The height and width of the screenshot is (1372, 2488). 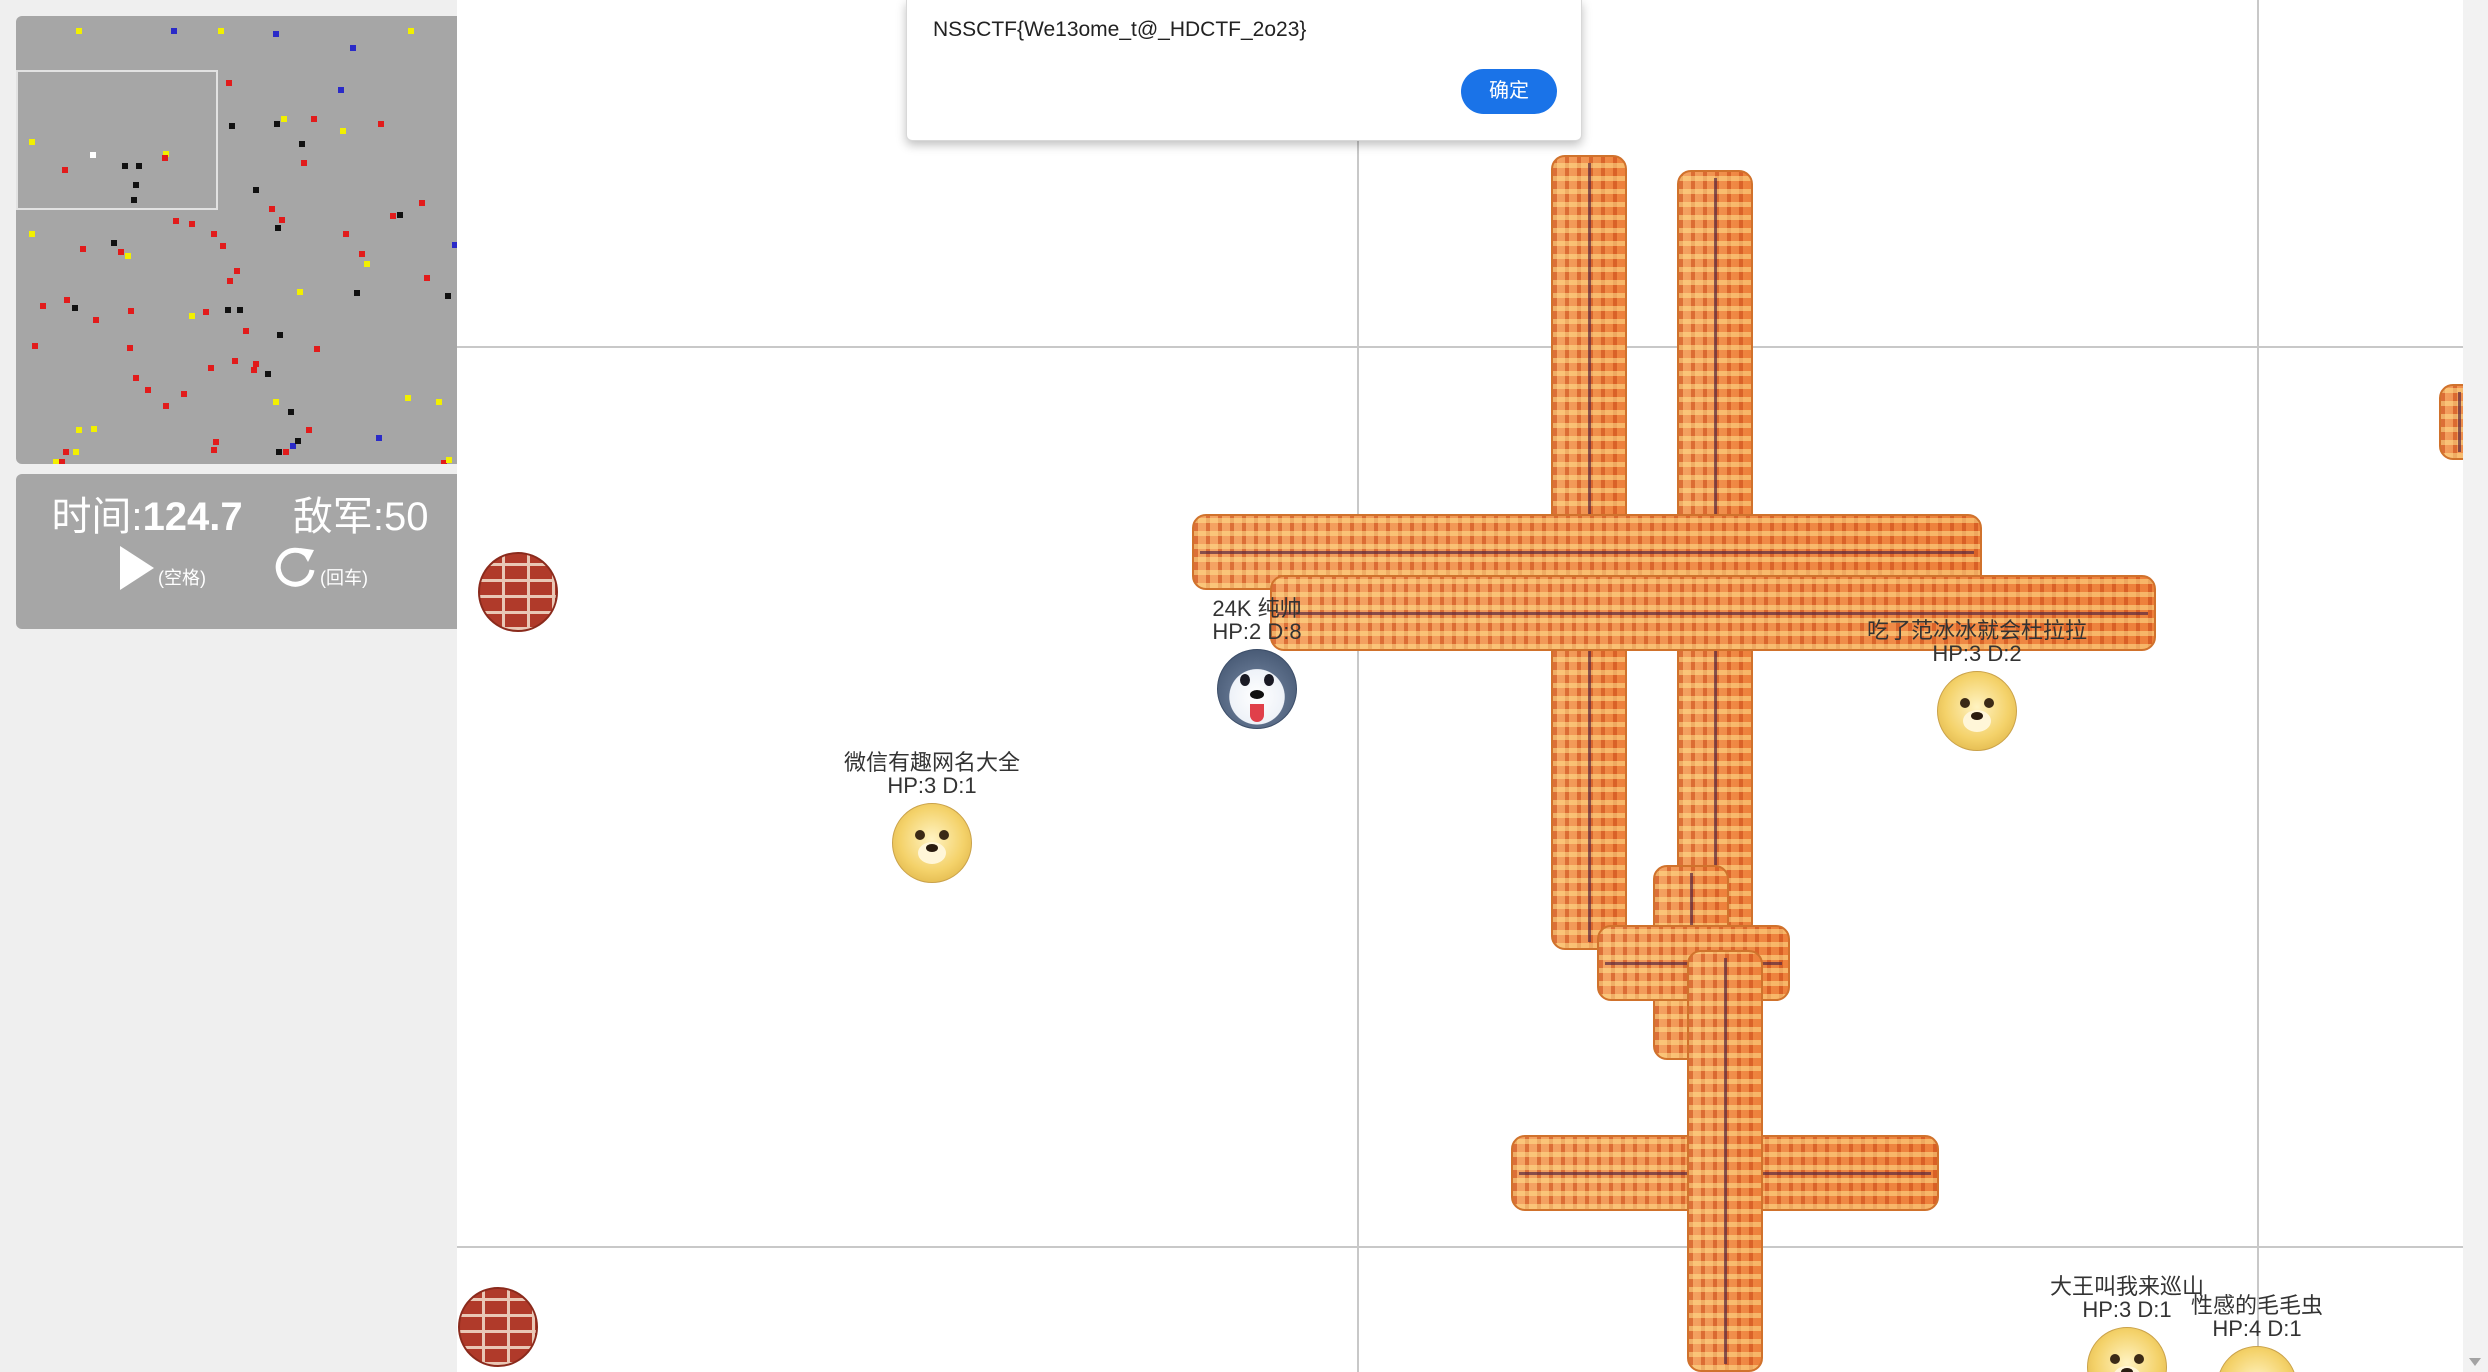 What do you see at coordinates (1977, 653) in the screenshot?
I see `player-stats: HP:3 D:2` at bounding box center [1977, 653].